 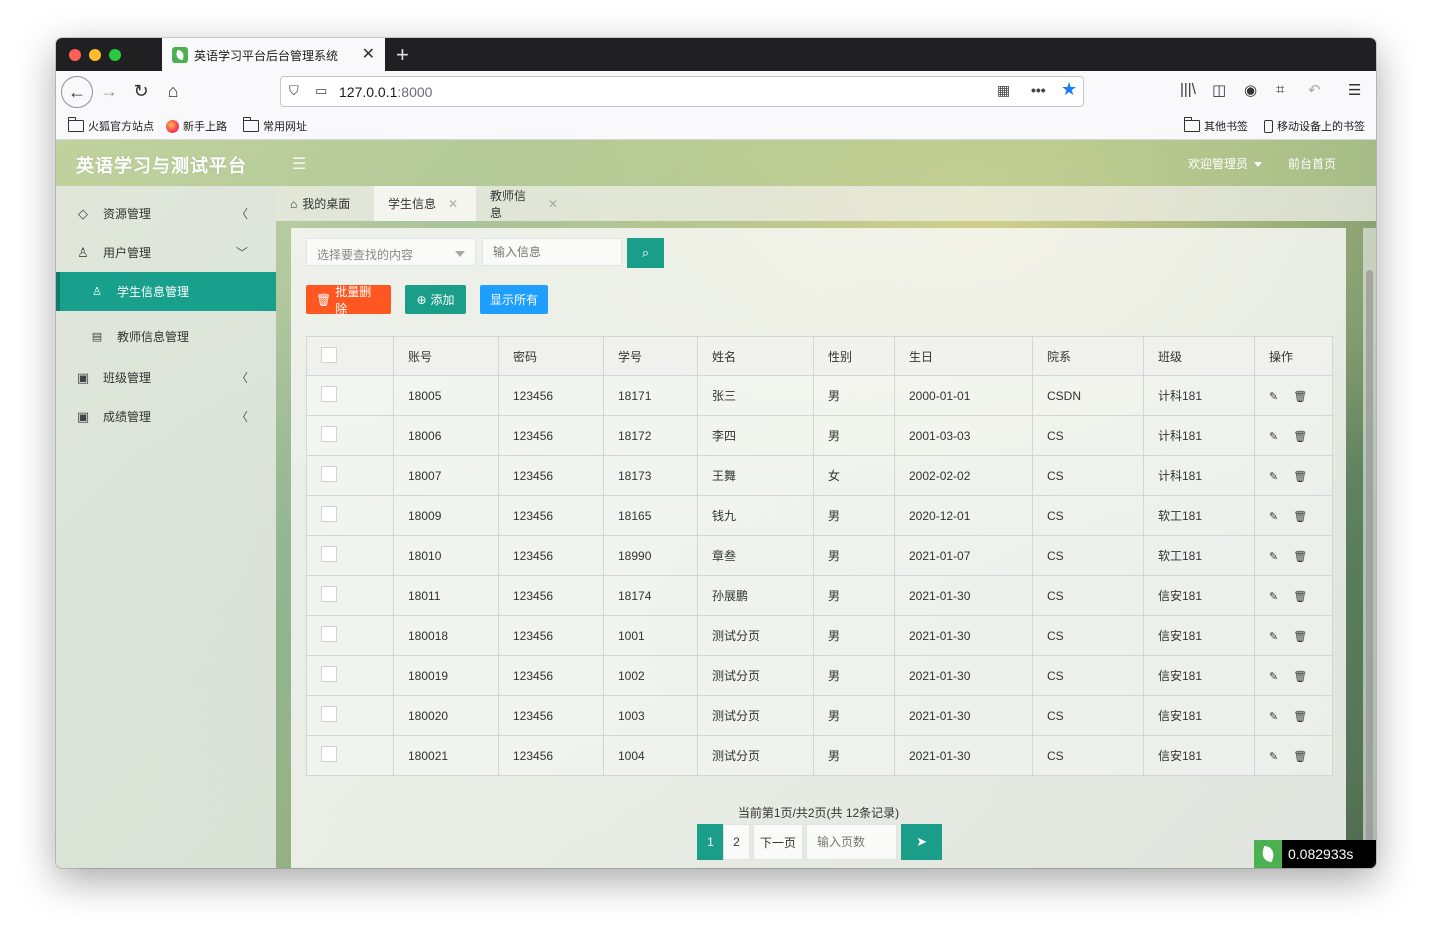 What do you see at coordinates (552, 252) in the screenshot?
I see `search-input` at bounding box center [552, 252].